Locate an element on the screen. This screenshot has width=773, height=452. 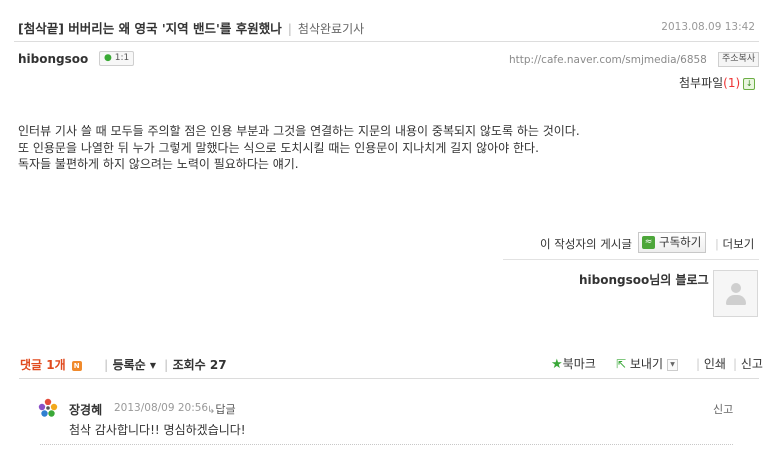
chevron-down-icon: ▼ is located at coordinates (153, 365).